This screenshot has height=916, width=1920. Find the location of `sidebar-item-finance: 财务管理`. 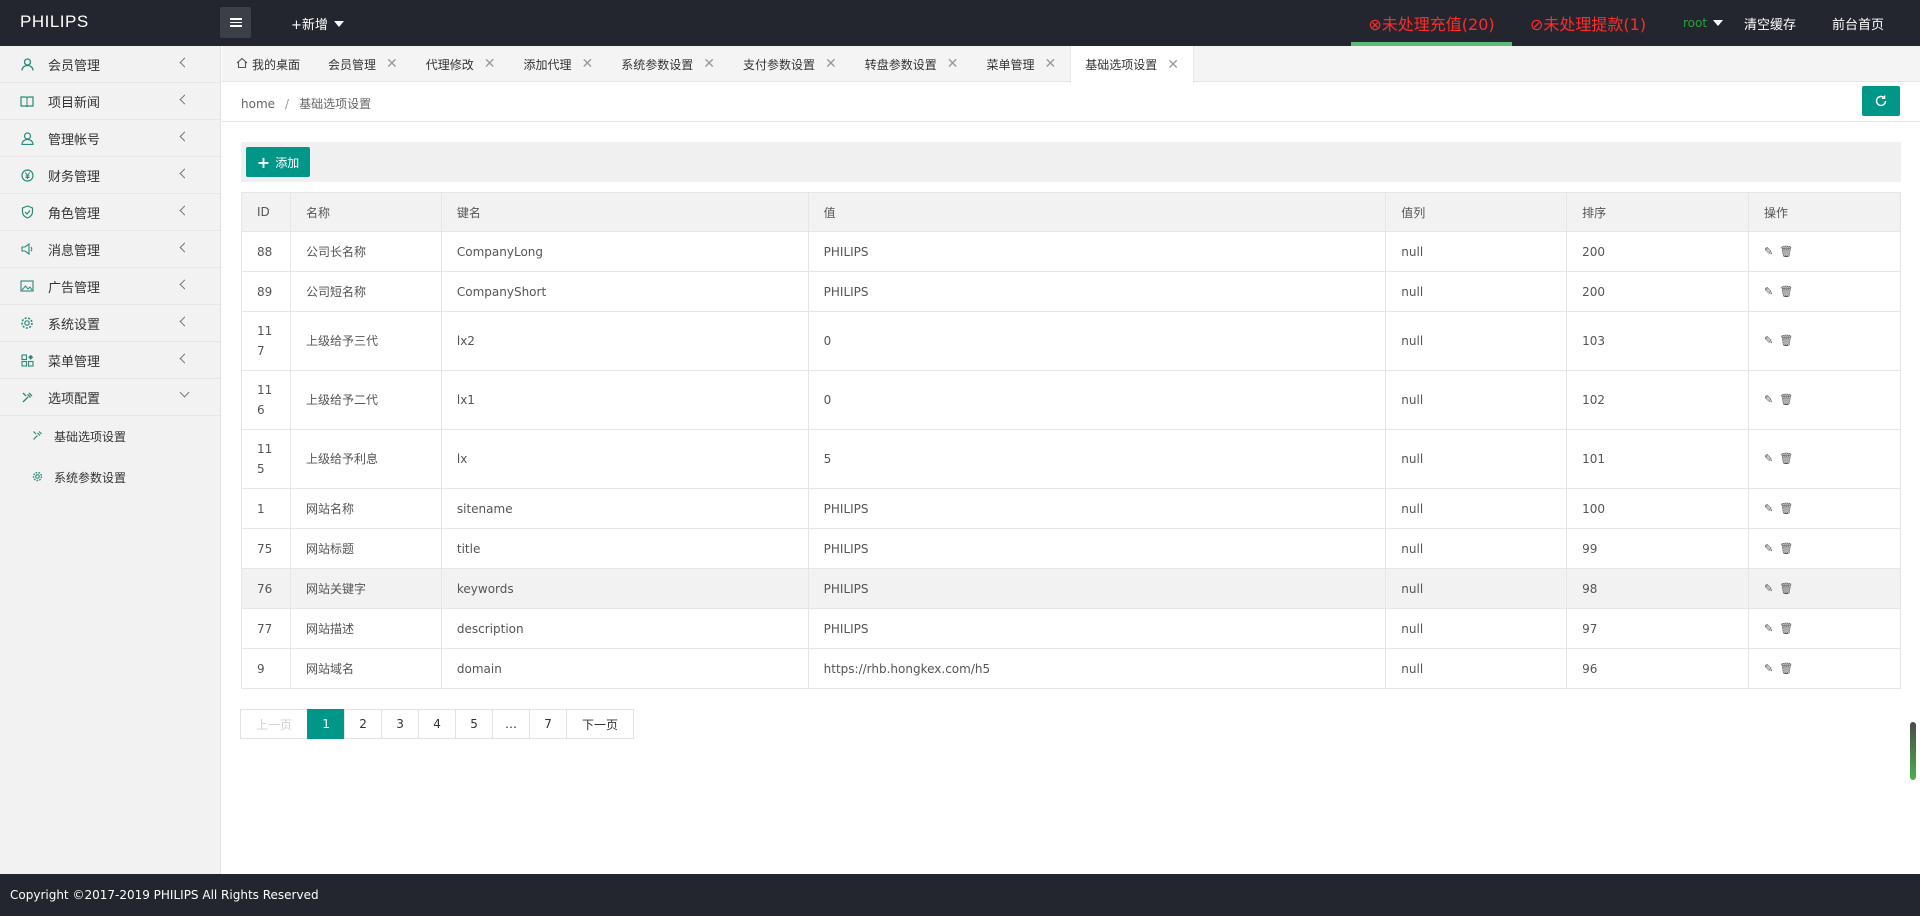

sidebar-item-finance: 财务管理 is located at coordinates (110, 175).